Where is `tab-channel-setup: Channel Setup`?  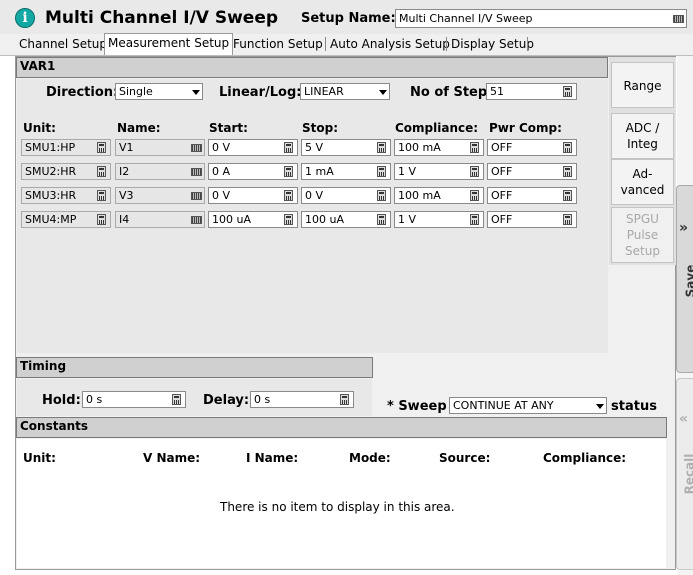
tab-channel-setup: Channel Setup is located at coordinates (63, 44).